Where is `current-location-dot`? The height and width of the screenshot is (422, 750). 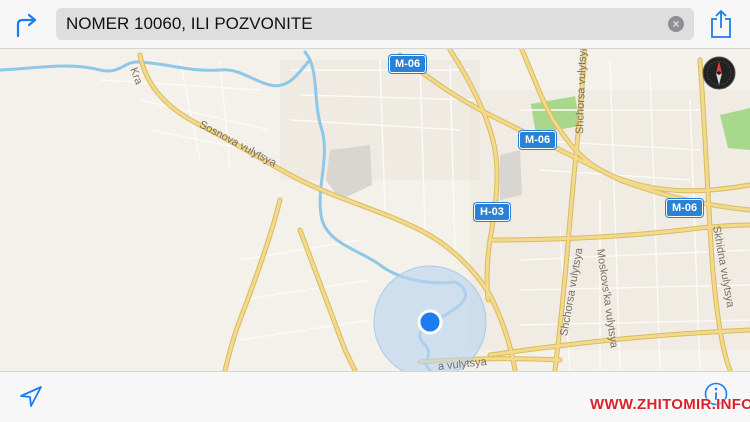
current-location-dot is located at coordinates (430, 322).